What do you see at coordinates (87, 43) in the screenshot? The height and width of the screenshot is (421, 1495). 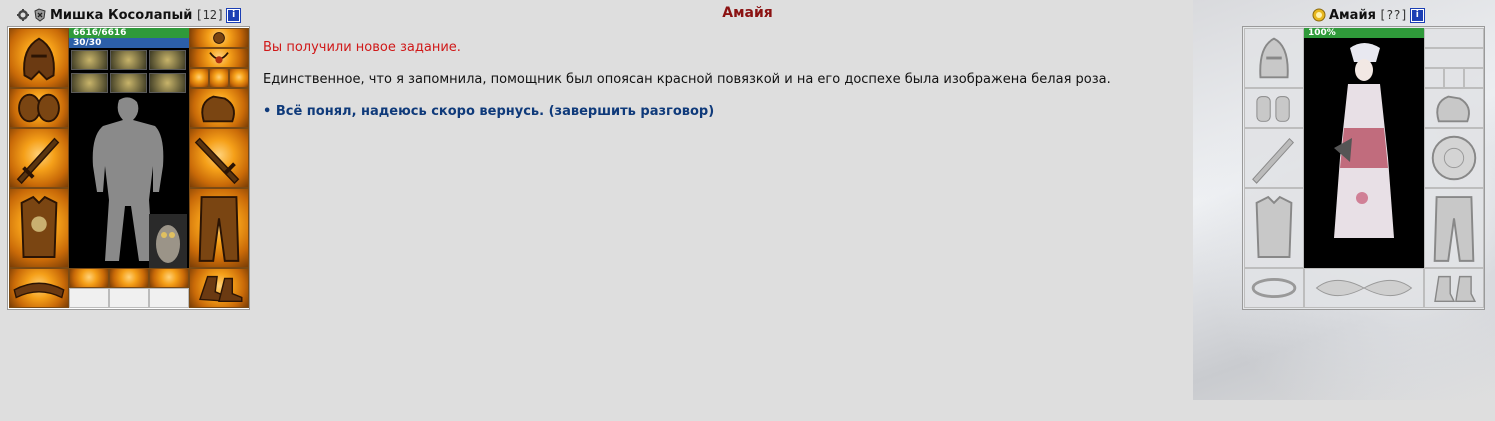 I see `player-mana-text: 30/30` at bounding box center [87, 43].